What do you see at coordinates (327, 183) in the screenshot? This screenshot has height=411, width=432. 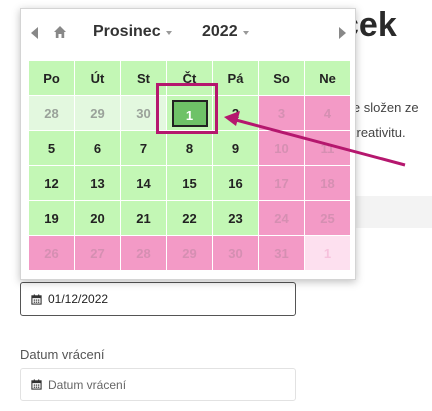 I see `calendar-day: 18` at bounding box center [327, 183].